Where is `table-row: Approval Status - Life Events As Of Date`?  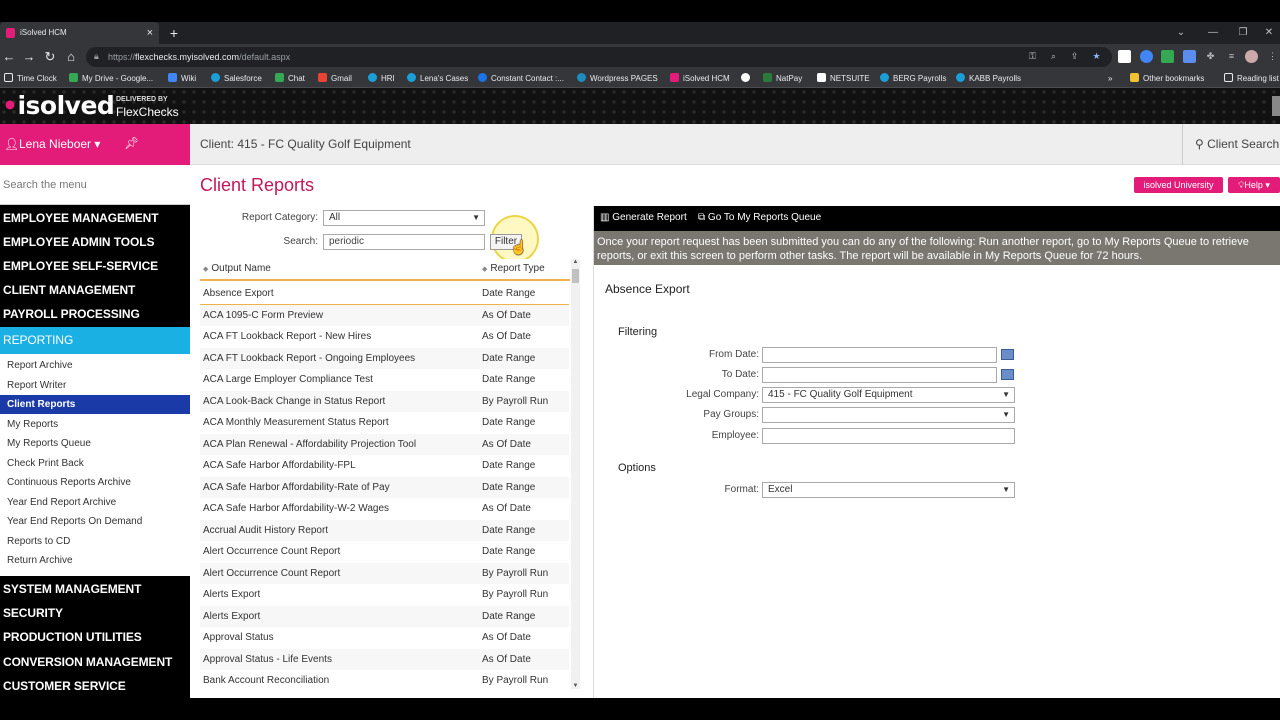 table-row: Approval Status - Life Events As Of Date is located at coordinates (384, 659).